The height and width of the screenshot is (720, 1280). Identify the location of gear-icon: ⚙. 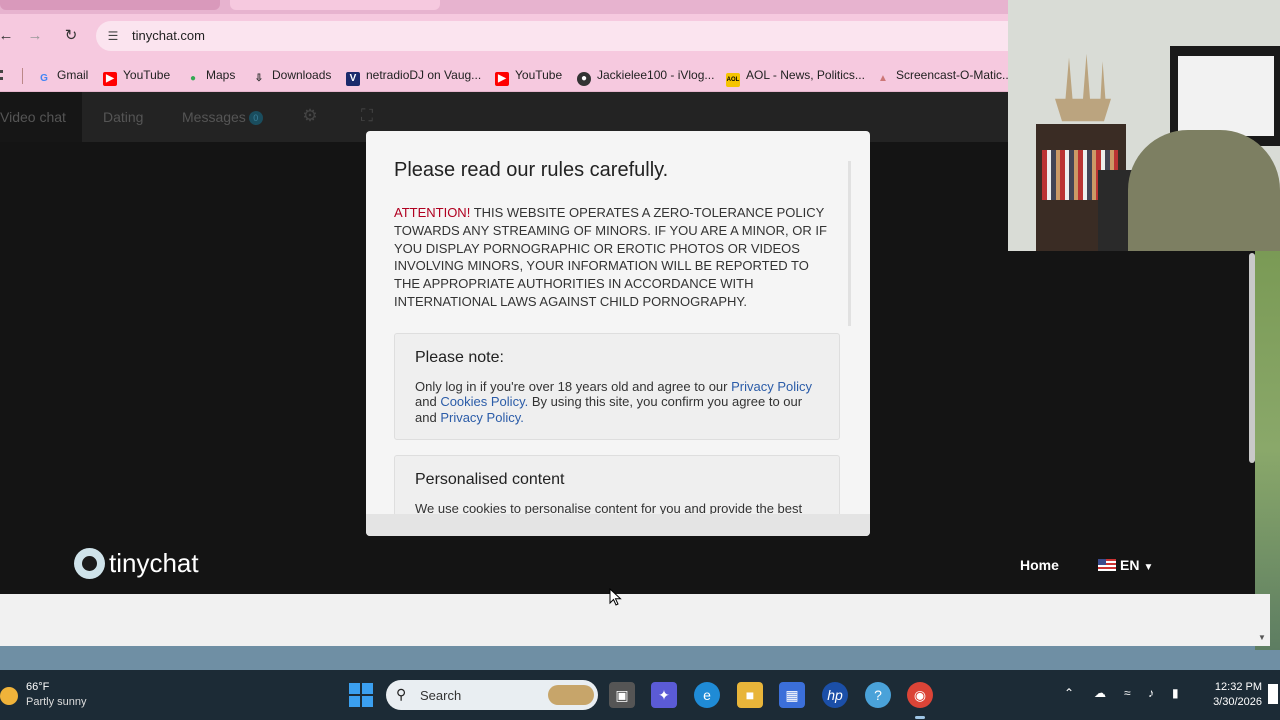
(310, 116).